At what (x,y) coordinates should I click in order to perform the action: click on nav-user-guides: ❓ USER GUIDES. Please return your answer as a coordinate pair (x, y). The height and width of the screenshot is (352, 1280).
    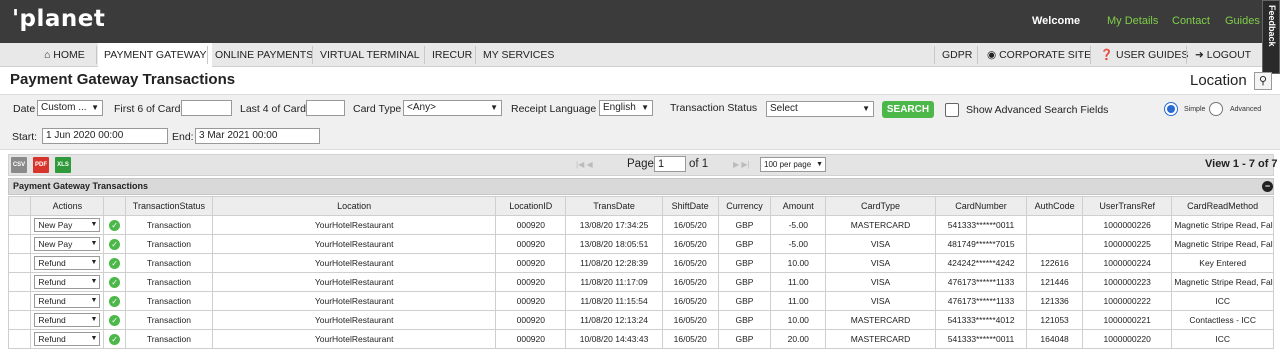
    Looking at the image, I should click on (1144, 55).